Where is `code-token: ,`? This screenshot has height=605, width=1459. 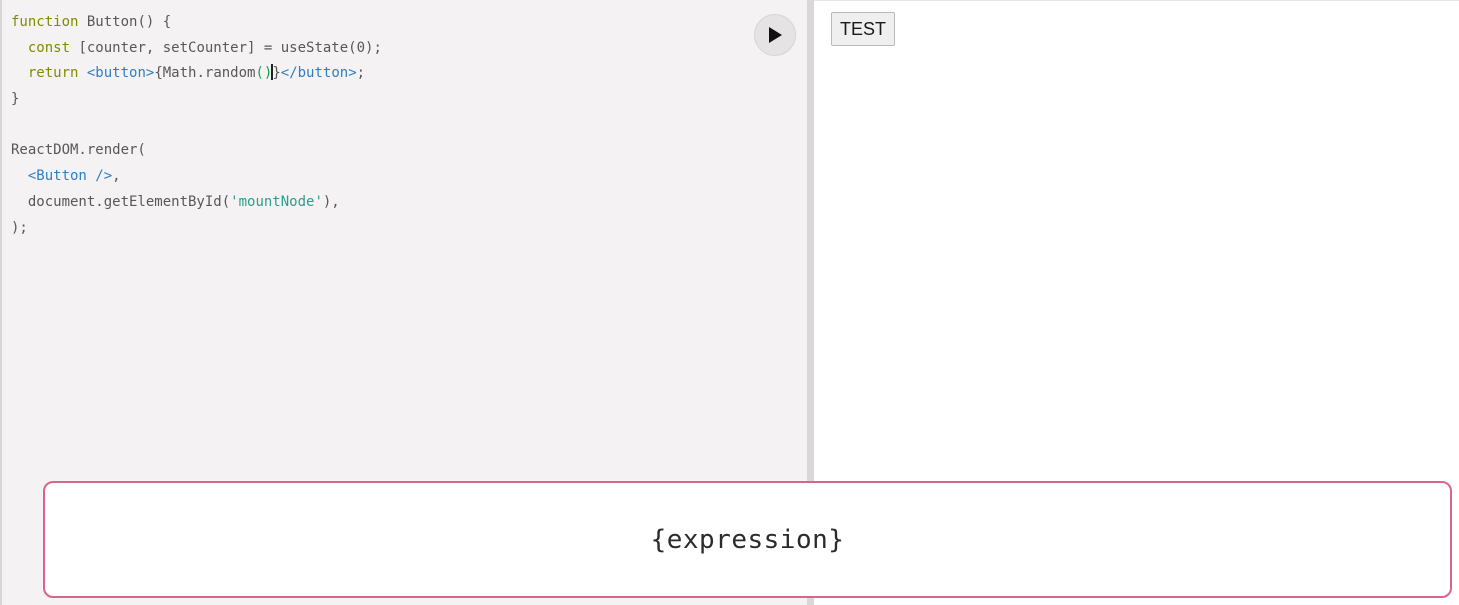
code-token: , is located at coordinates (116, 176).